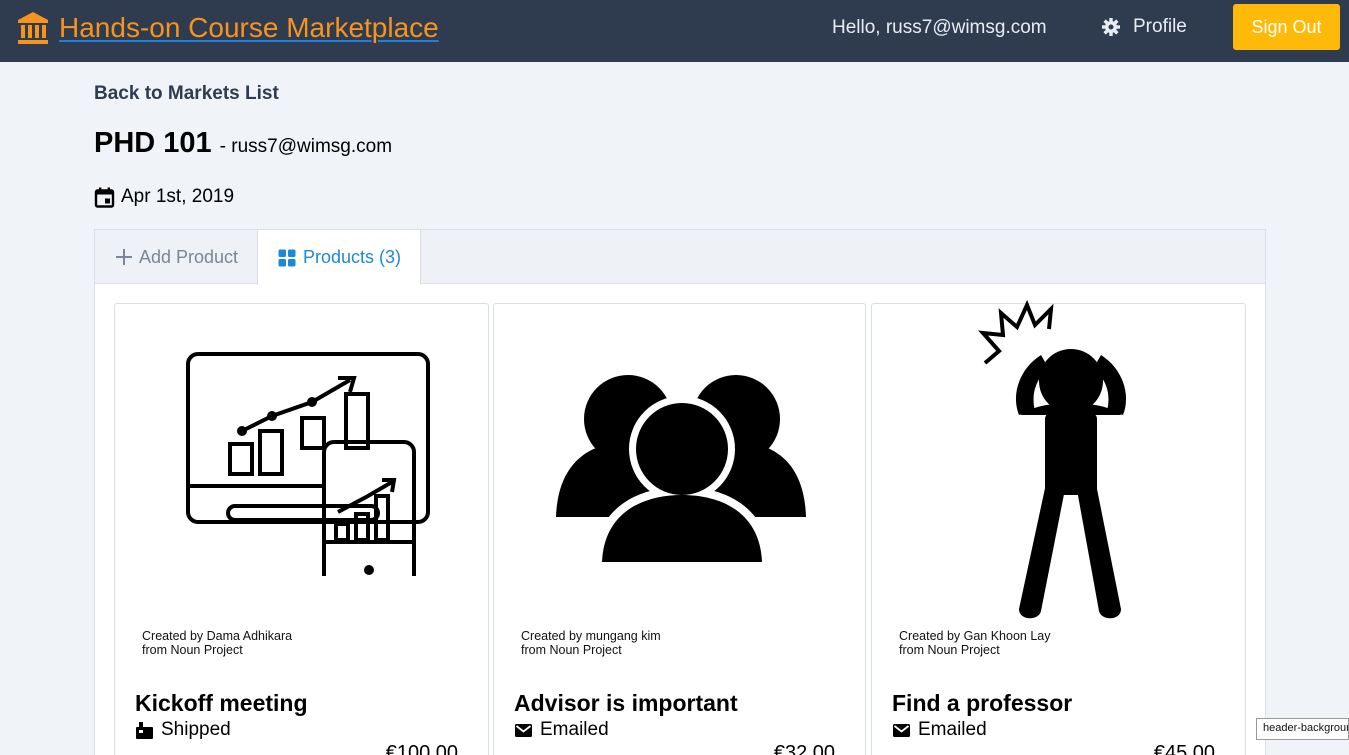 Image resolution: width=1349 pixels, height=755 pixels. Describe the element at coordinates (352, 257) in the screenshot. I see `tab-products-label: Products (3)` at that location.